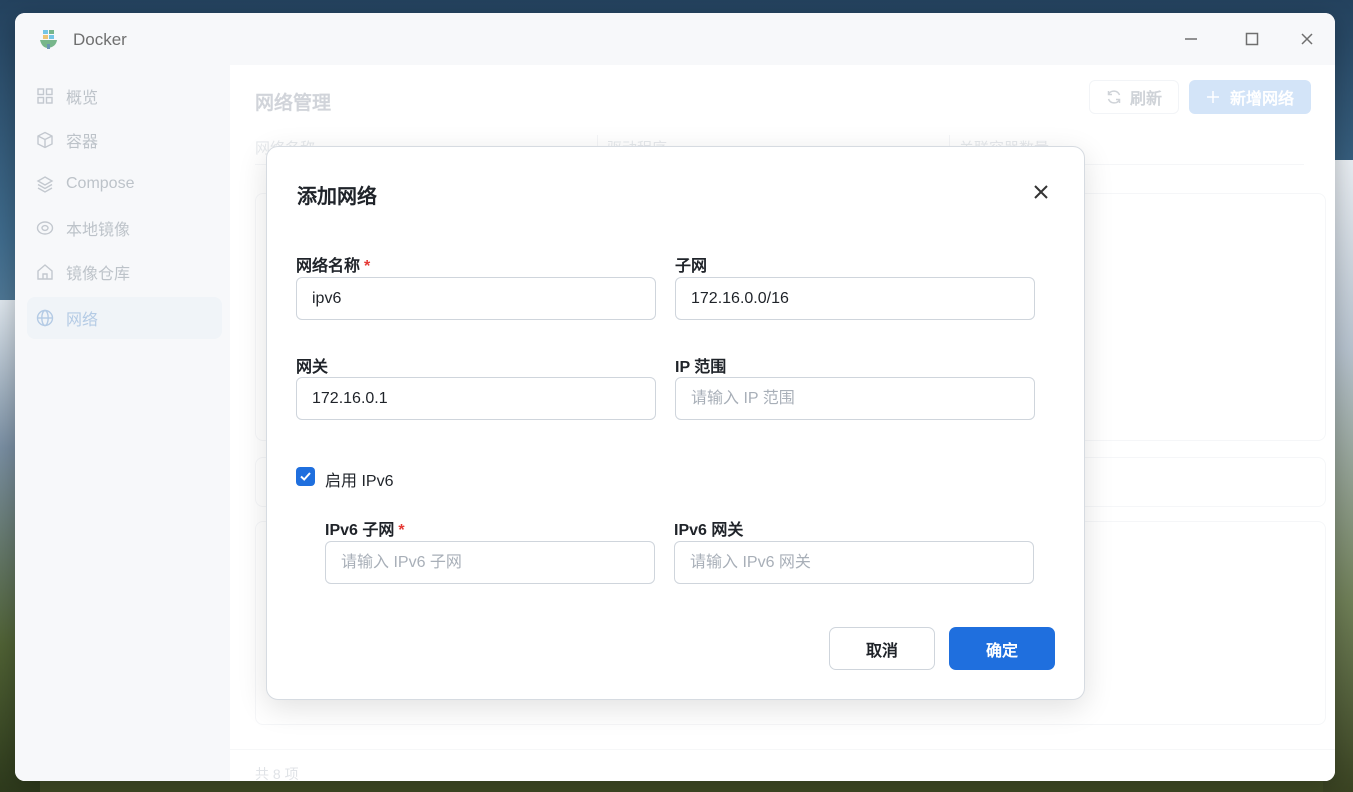 This screenshot has height=792, width=1353. Describe the element at coordinates (359, 479) in the screenshot. I see `enable-ipv6-label: 启用 IPv6` at that location.